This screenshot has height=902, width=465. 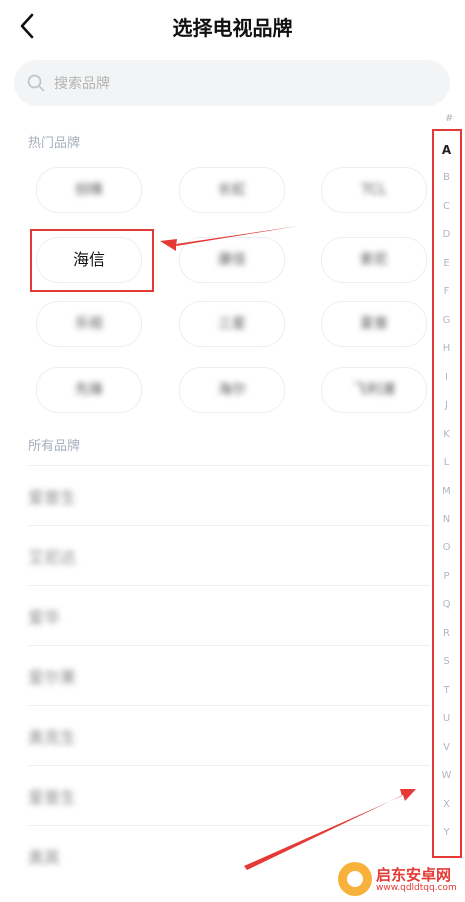 What do you see at coordinates (446, 434) in the screenshot?
I see `alpha-letter: K` at bounding box center [446, 434].